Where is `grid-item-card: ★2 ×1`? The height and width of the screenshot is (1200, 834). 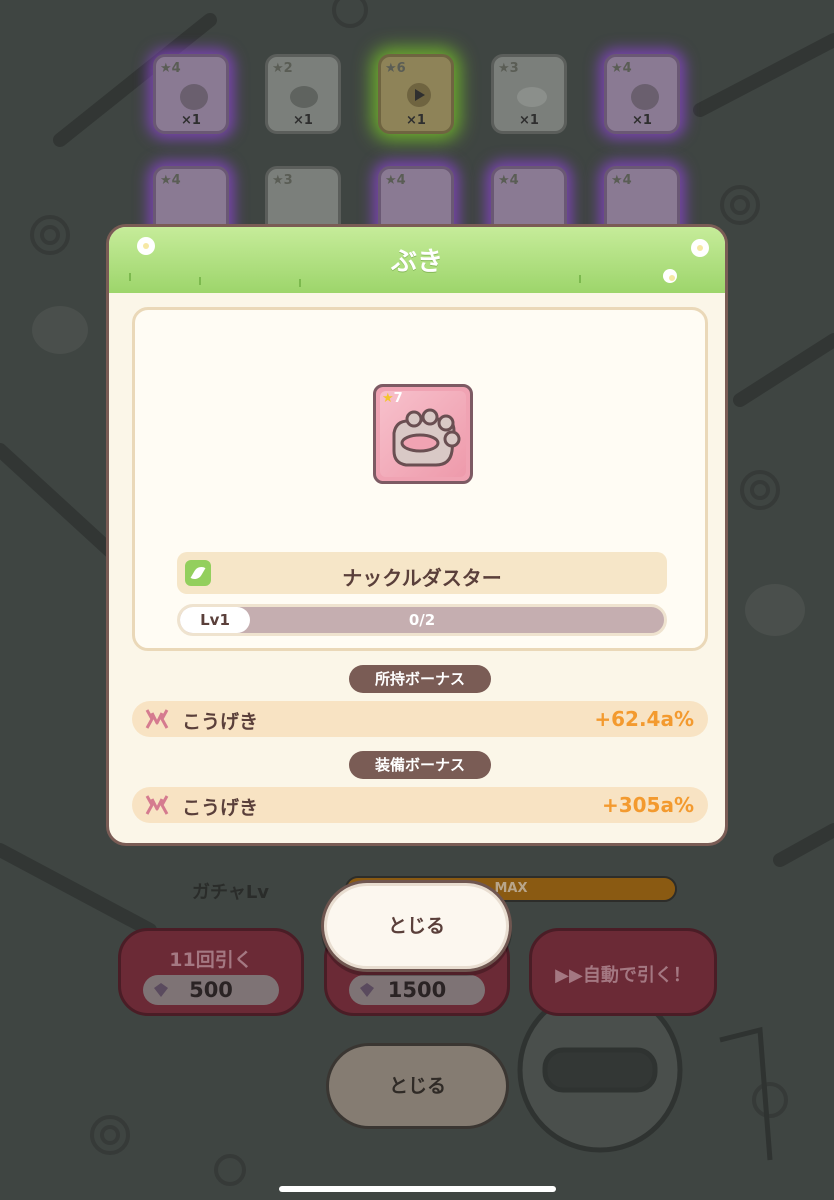 grid-item-card: ★2 ×1 is located at coordinates (303, 94).